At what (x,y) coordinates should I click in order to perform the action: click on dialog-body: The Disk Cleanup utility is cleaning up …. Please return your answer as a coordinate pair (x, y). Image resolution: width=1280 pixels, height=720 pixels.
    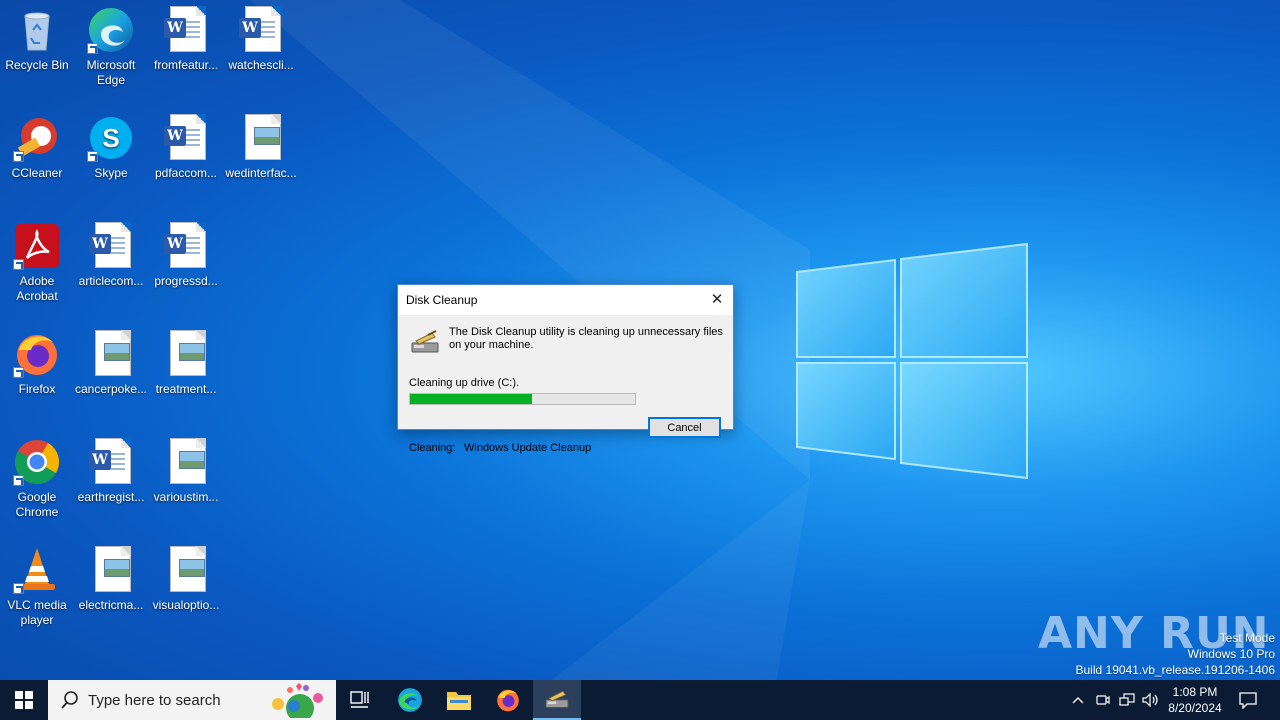
    Looking at the image, I should click on (565, 384).